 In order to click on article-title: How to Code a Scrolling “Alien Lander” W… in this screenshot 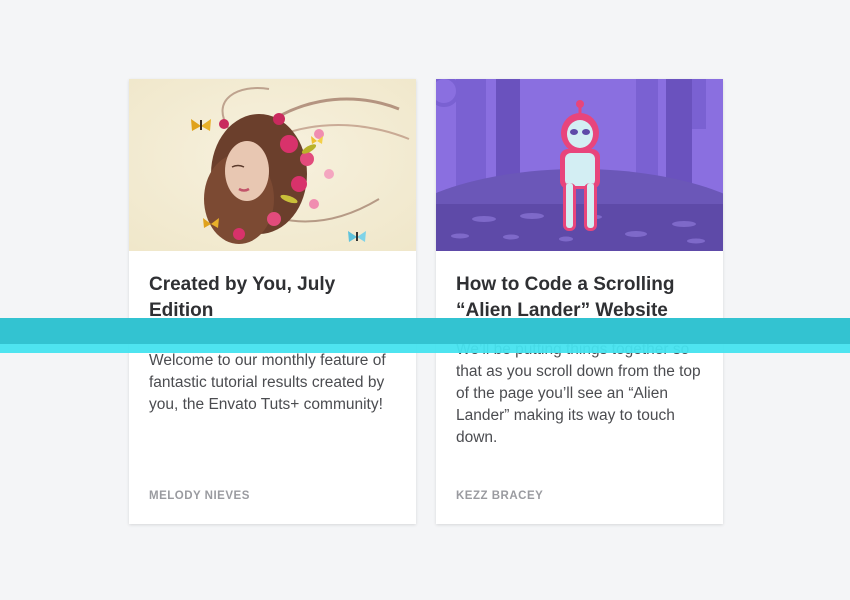, I will do `click(581, 298)`.